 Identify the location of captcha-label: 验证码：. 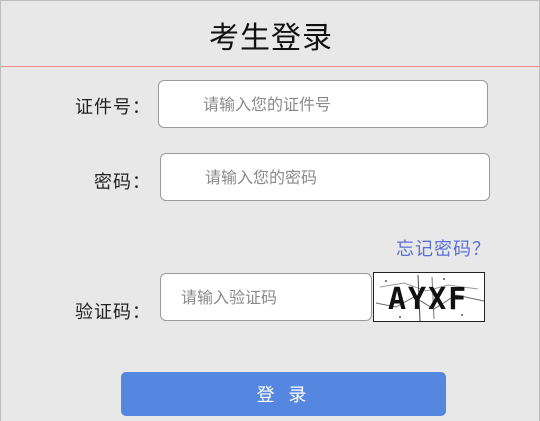
(113, 312).